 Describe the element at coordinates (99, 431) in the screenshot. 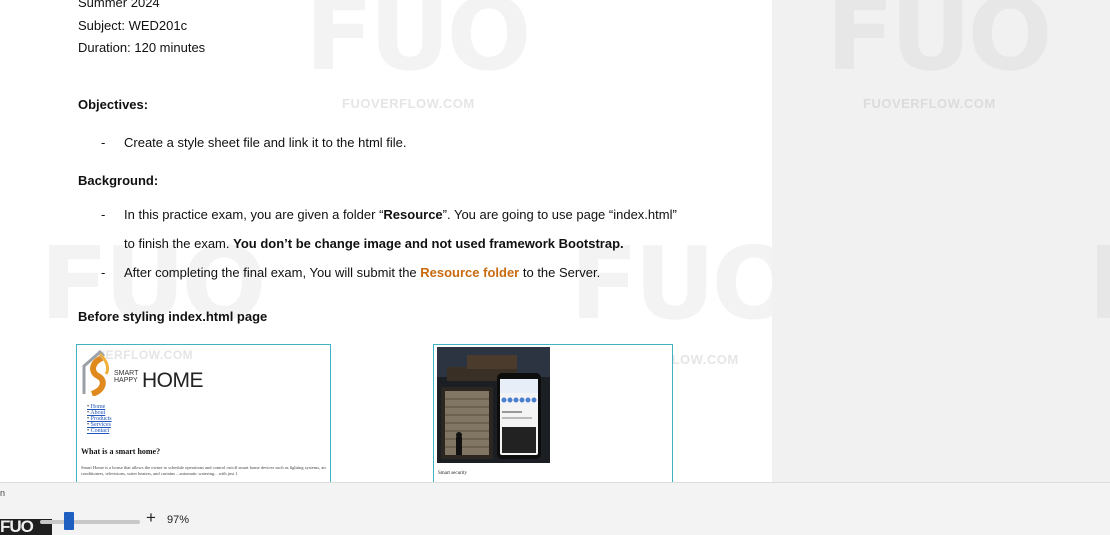

I see `nav-link: Contact` at that location.